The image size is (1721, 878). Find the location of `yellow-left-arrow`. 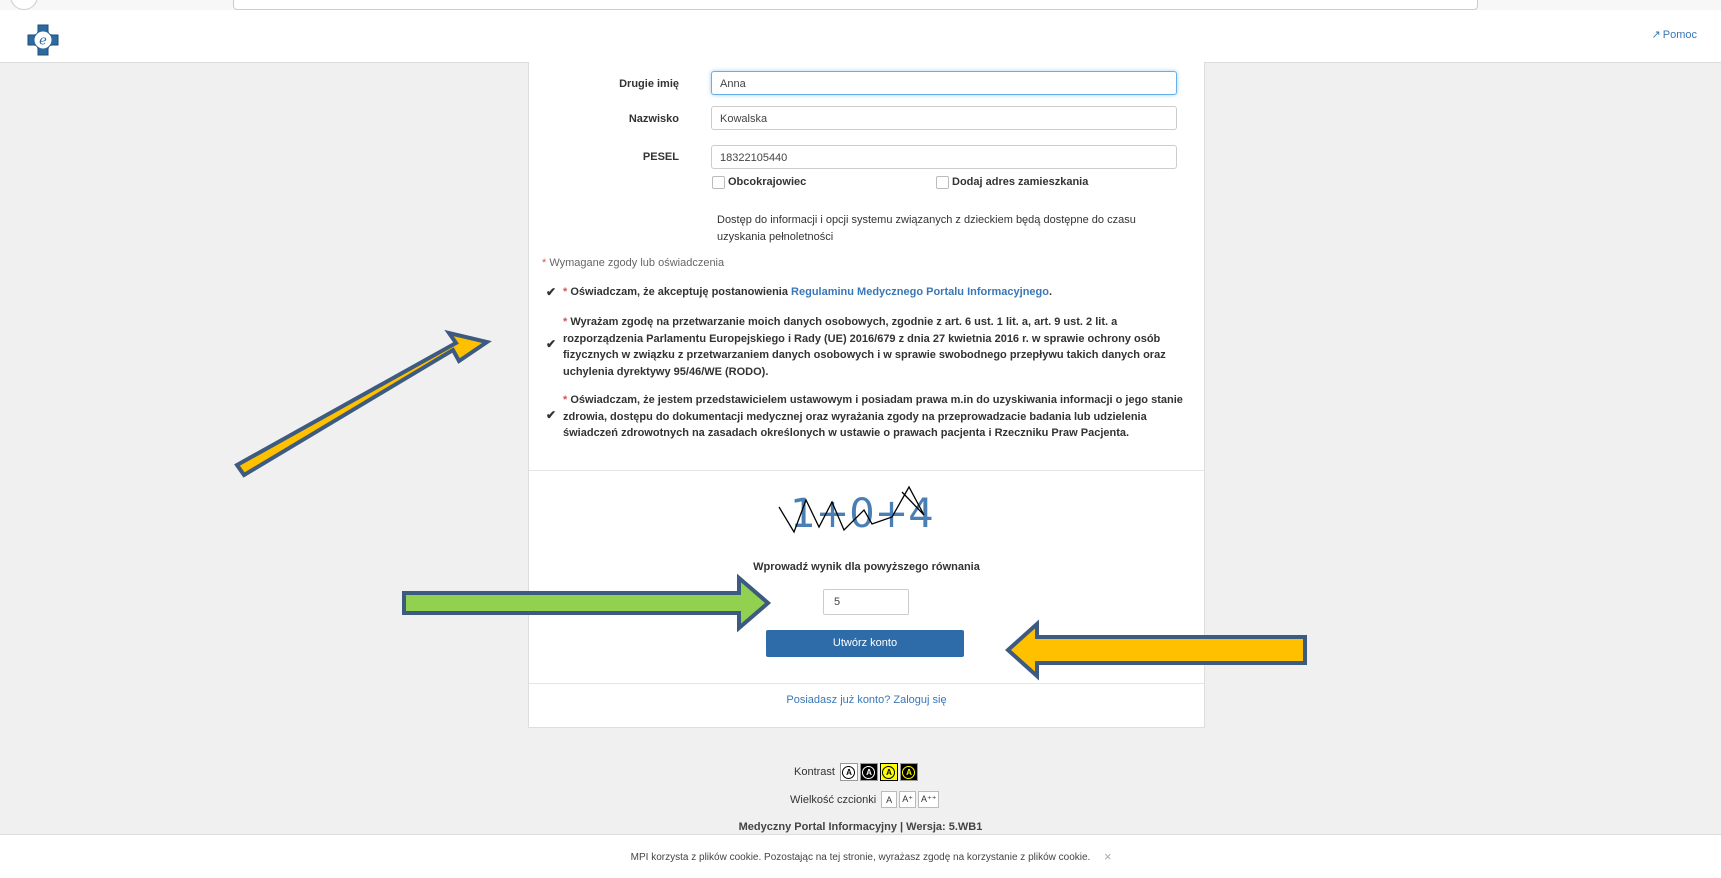

yellow-left-arrow is located at coordinates (1156, 650).